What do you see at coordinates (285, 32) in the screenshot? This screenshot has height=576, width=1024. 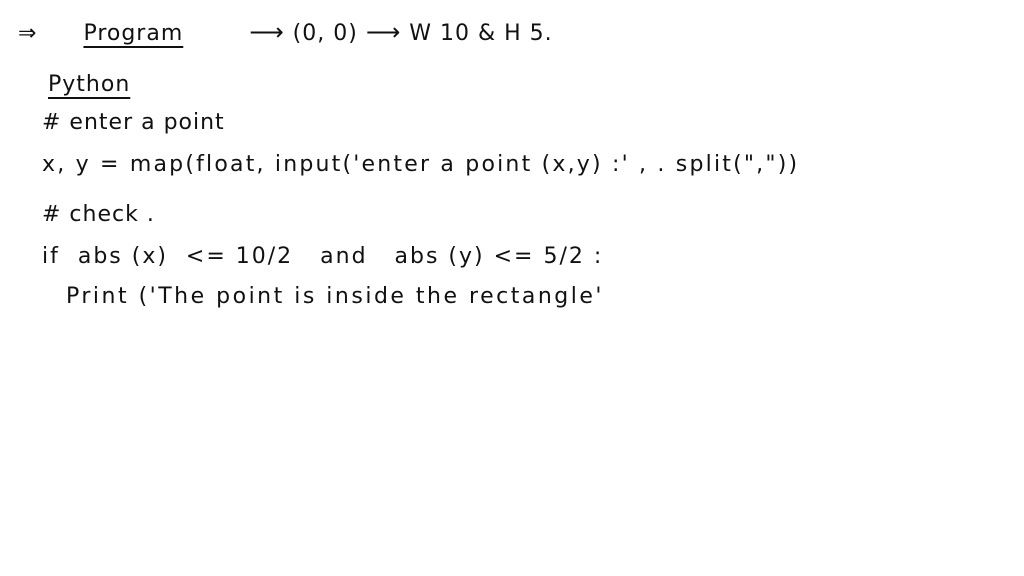 I see `header-line: ⇒ Program ⟶ (0, 0) ⟶ W 10 & H 5.` at bounding box center [285, 32].